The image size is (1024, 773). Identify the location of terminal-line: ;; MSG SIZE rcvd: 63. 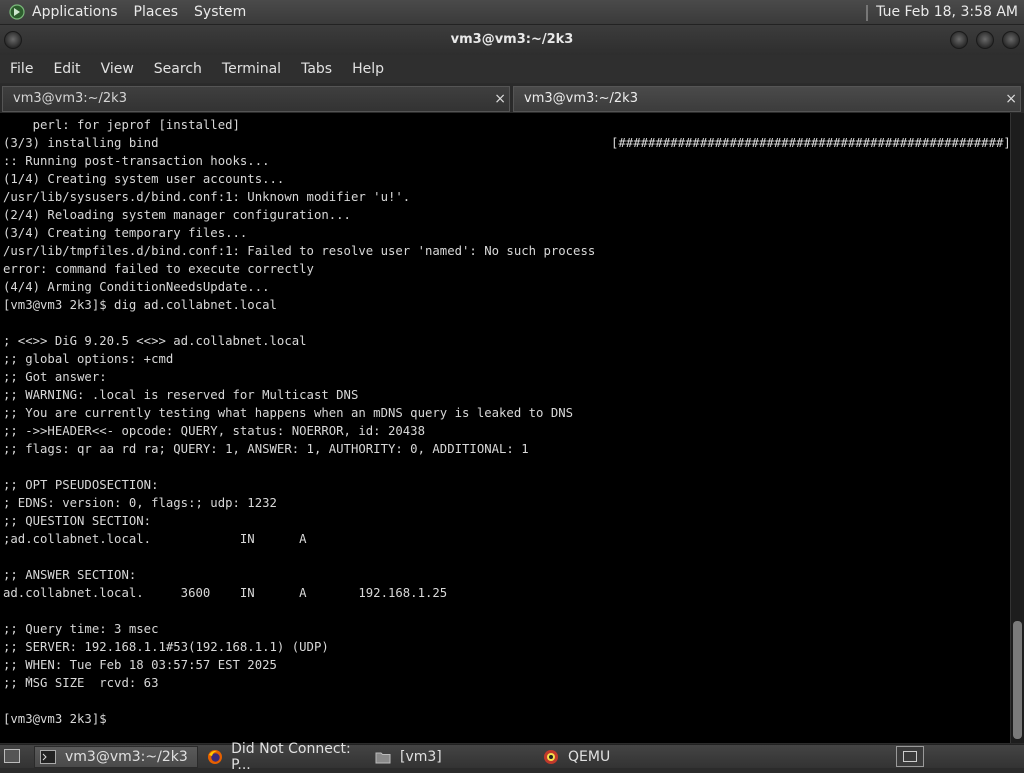
(81, 683).